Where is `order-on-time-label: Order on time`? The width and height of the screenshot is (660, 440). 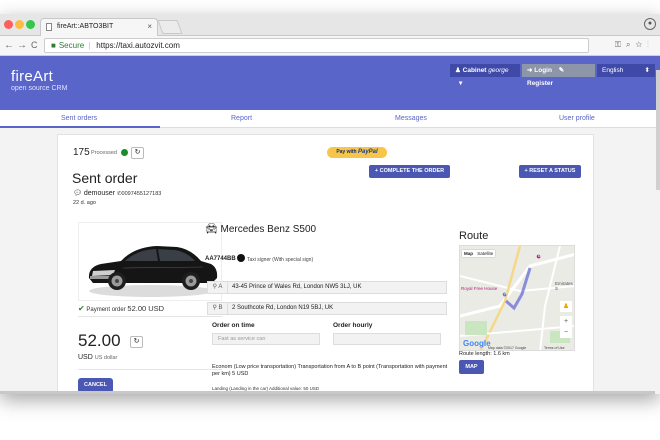 order-on-time-label: Order on time is located at coordinates (233, 325).